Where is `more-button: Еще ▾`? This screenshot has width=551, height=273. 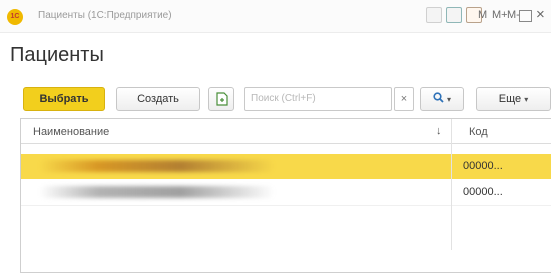
more-button: Еще ▾ is located at coordinates (513, 99).